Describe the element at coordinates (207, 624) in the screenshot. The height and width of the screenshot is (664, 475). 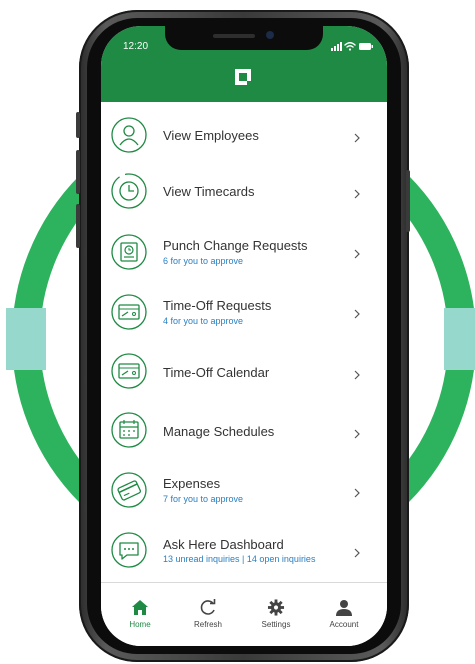
I see `tab-label: Refresh` at that location.